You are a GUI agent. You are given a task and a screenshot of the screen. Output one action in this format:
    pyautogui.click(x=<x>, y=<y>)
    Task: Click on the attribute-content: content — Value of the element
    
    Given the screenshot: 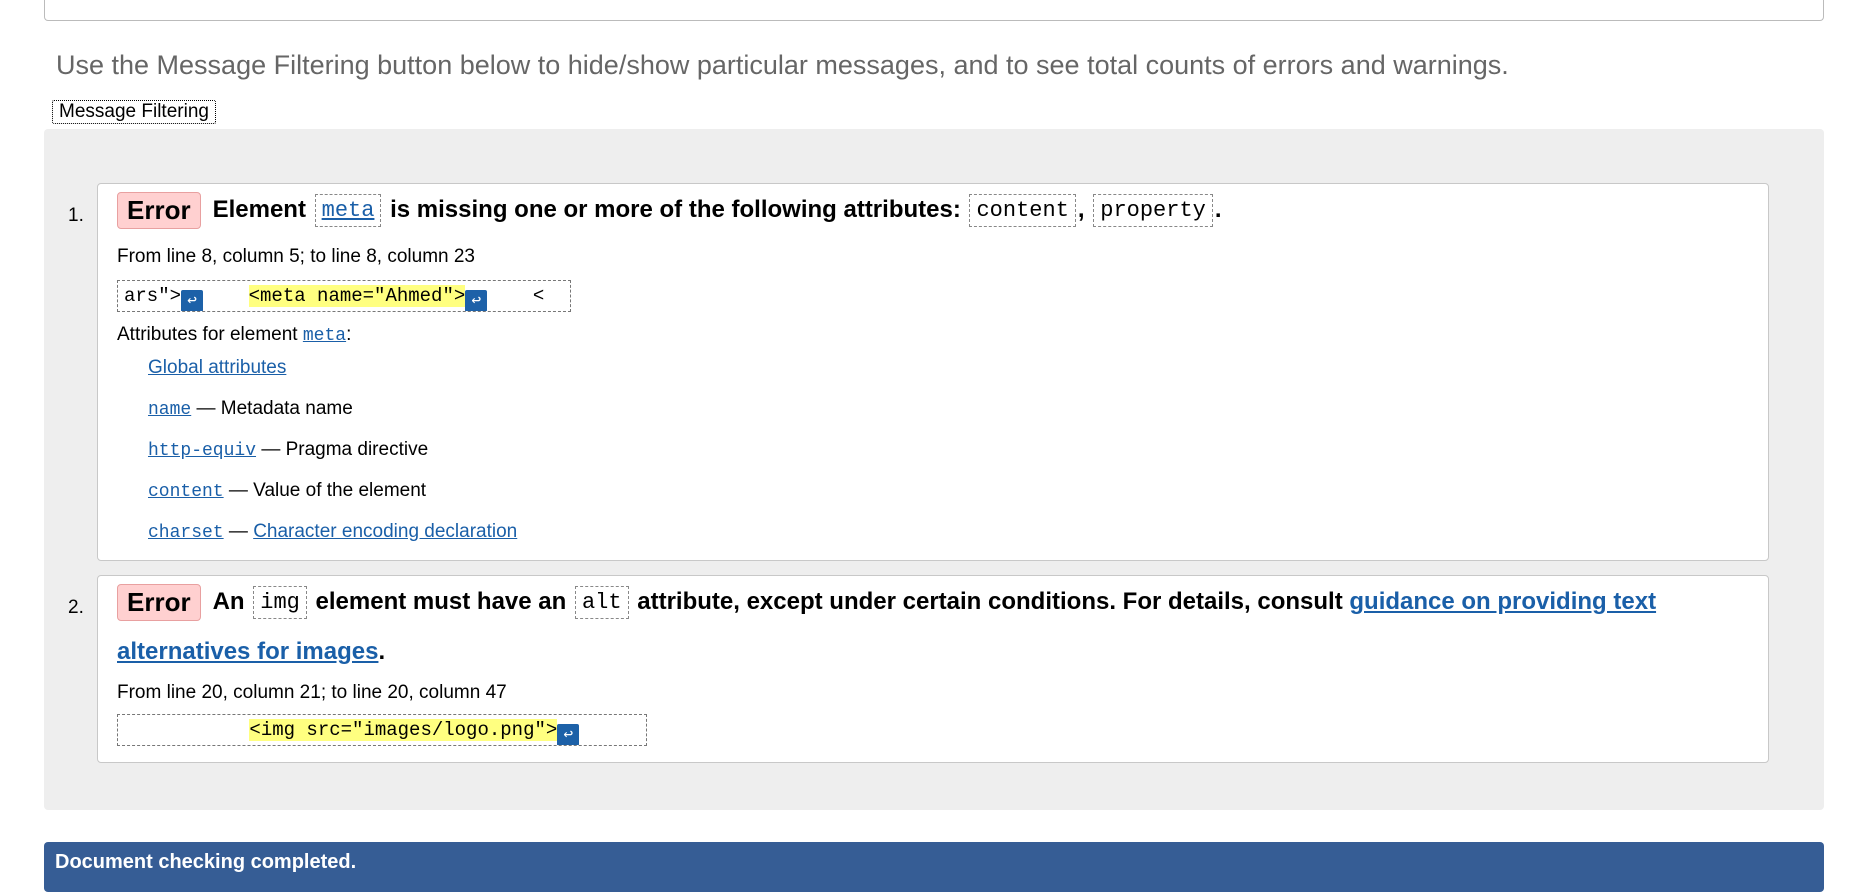 What is the action you would take?
    pyautogui.click(x=287, y=491)
    